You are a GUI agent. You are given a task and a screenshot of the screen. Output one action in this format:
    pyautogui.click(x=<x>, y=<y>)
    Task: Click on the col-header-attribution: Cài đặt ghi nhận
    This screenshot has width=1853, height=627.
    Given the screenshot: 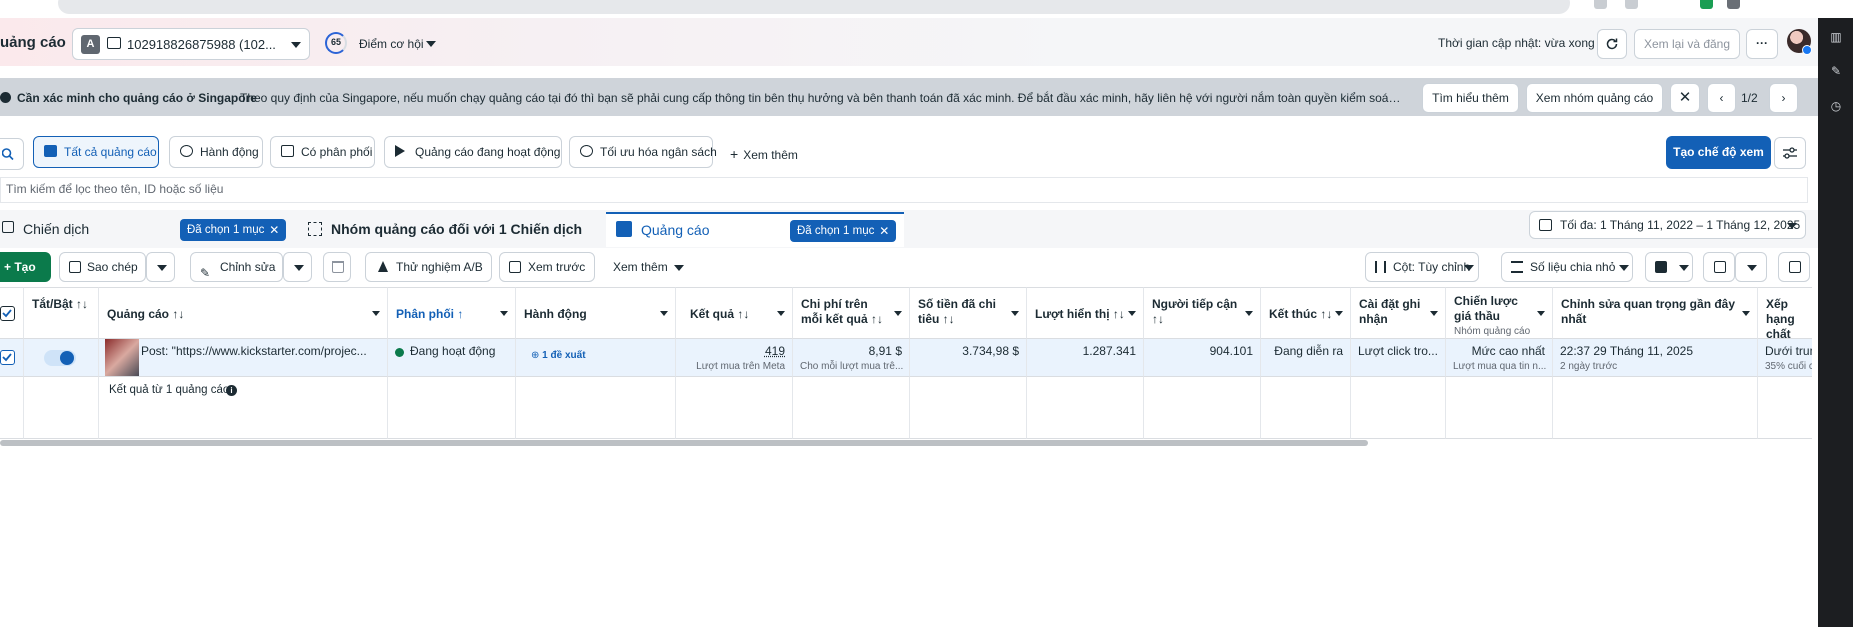 What is the action you would take?
    pyautogui.click(x=1398, y=313)
    